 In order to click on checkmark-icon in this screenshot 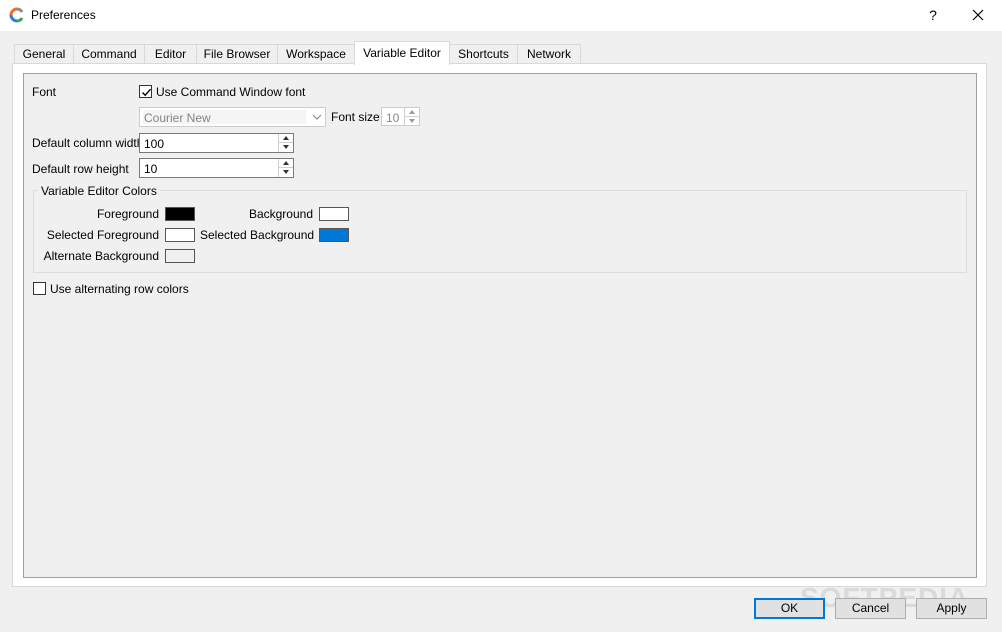, I will do `click(147, 92)`.